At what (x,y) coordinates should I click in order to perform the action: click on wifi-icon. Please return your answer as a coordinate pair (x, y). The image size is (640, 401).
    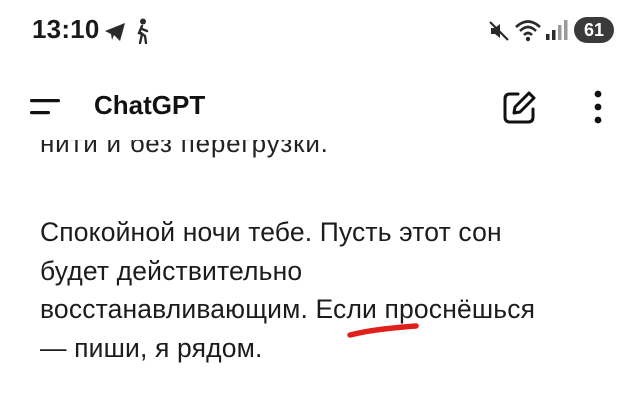
    Looking at the image, I should click on (528, 31).